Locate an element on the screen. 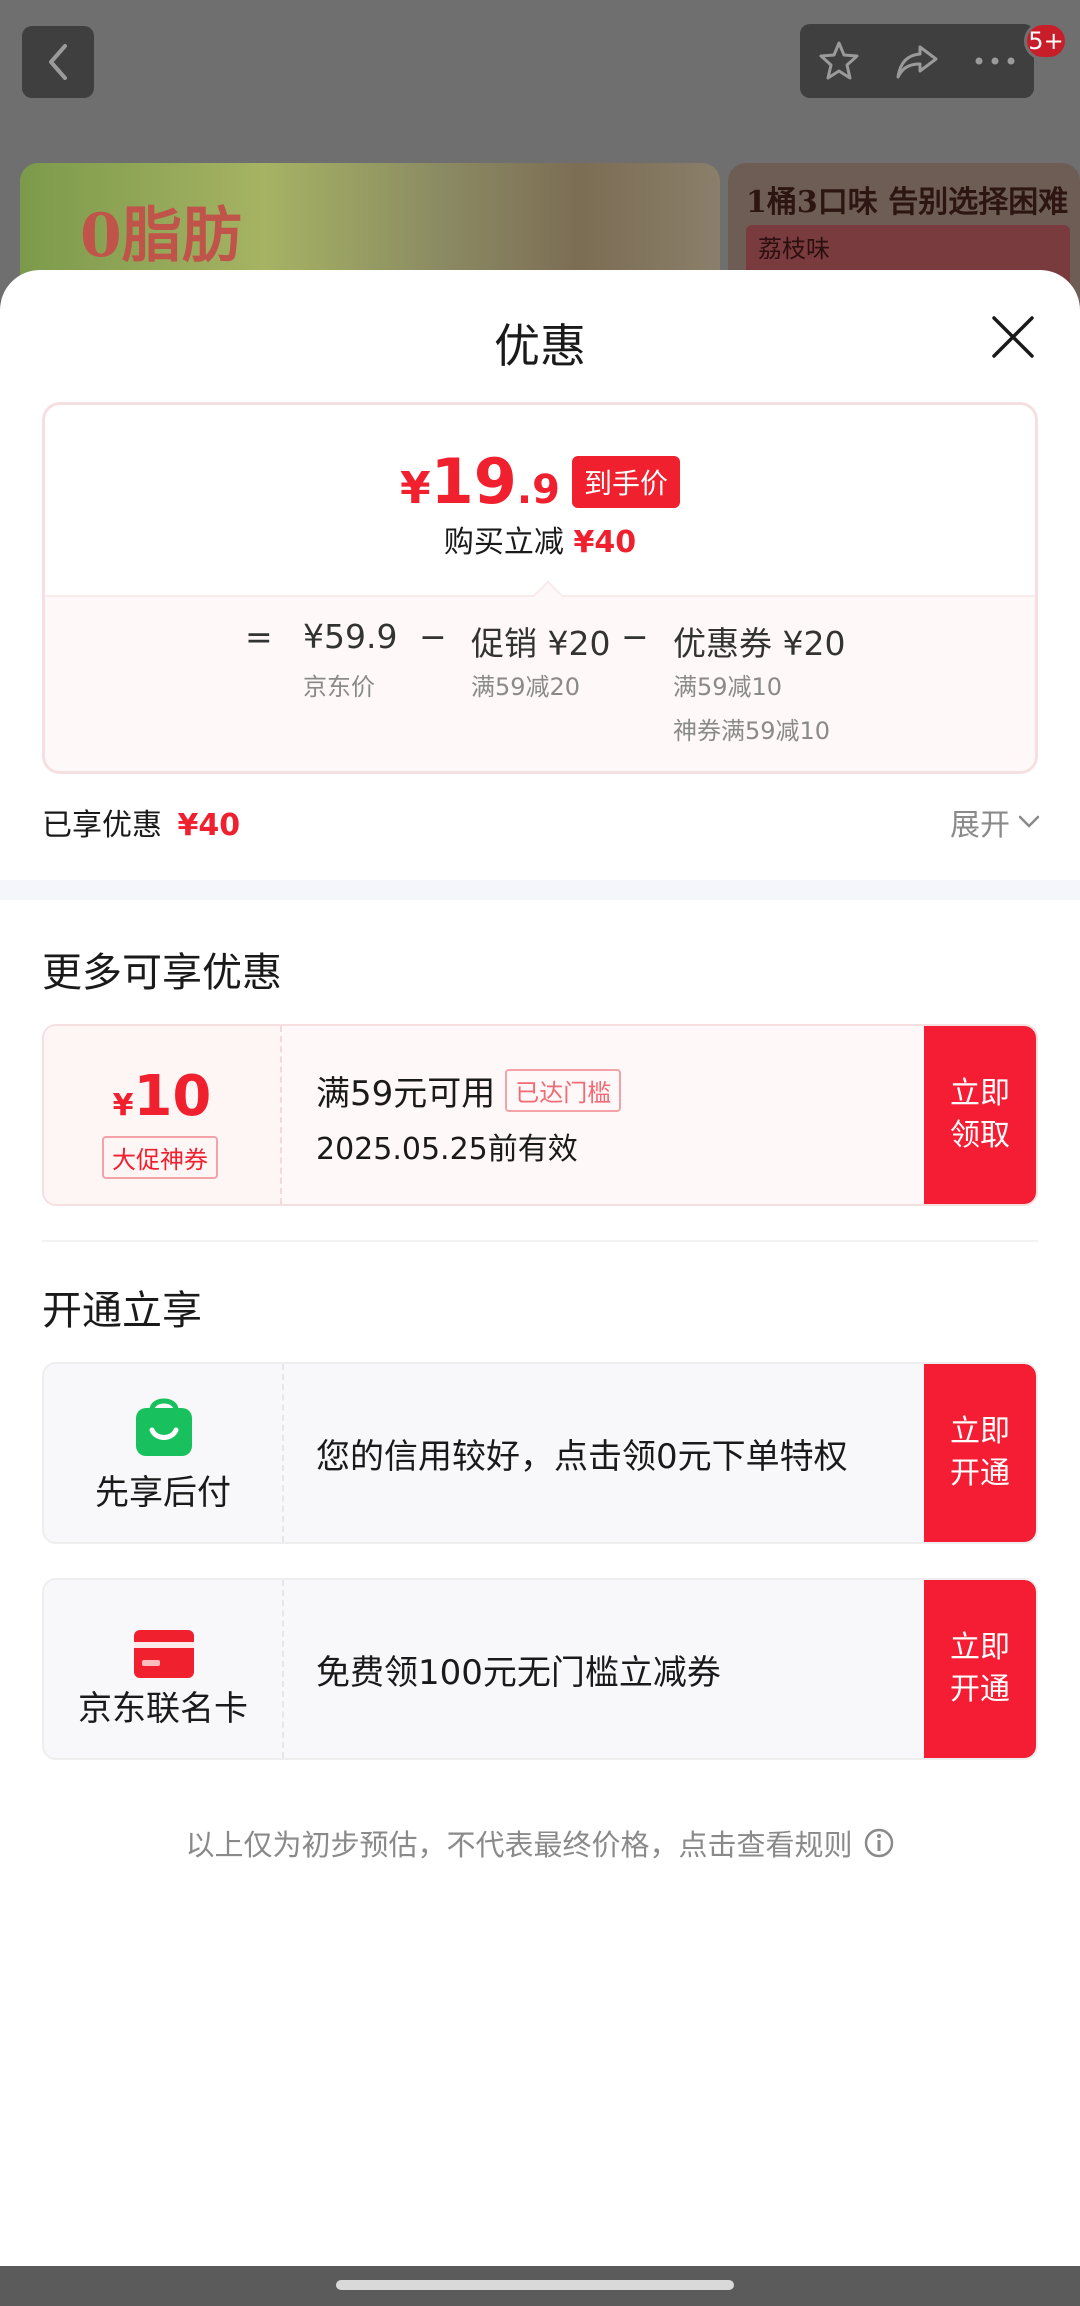 The height and width of the screenshot is (2306, 1080). coupon-condition: 满59元可用 已达门槛 is located at coordinates (469, 1090).